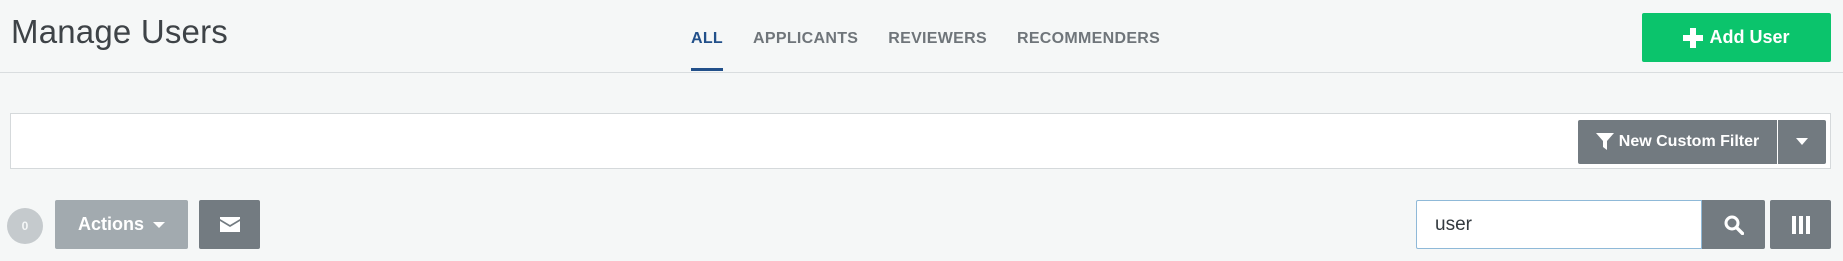 This screenshot has width=1843, height=261. Describe the element at coordinates (25, 226) in the screenshot. I see `selected-count-badge: 0` at that location.